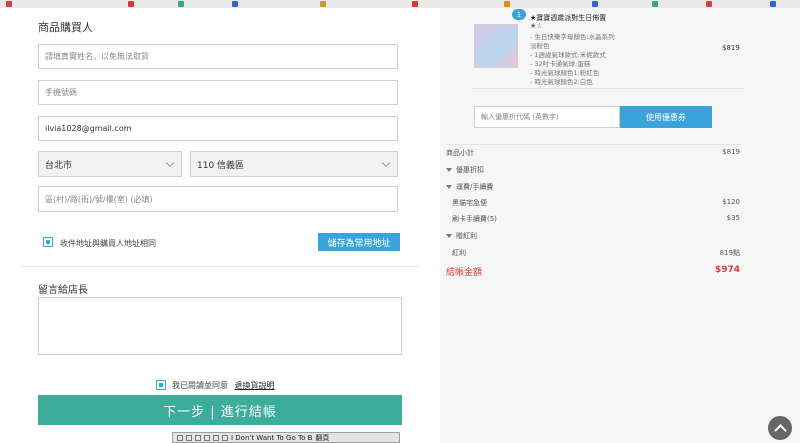 The width and height of the screenshot is (800, 443). What do you see at coordinates (593, 236) in the screenshot?
I see `bonus-row: 贈紅利` at bounding box center [593, 236].